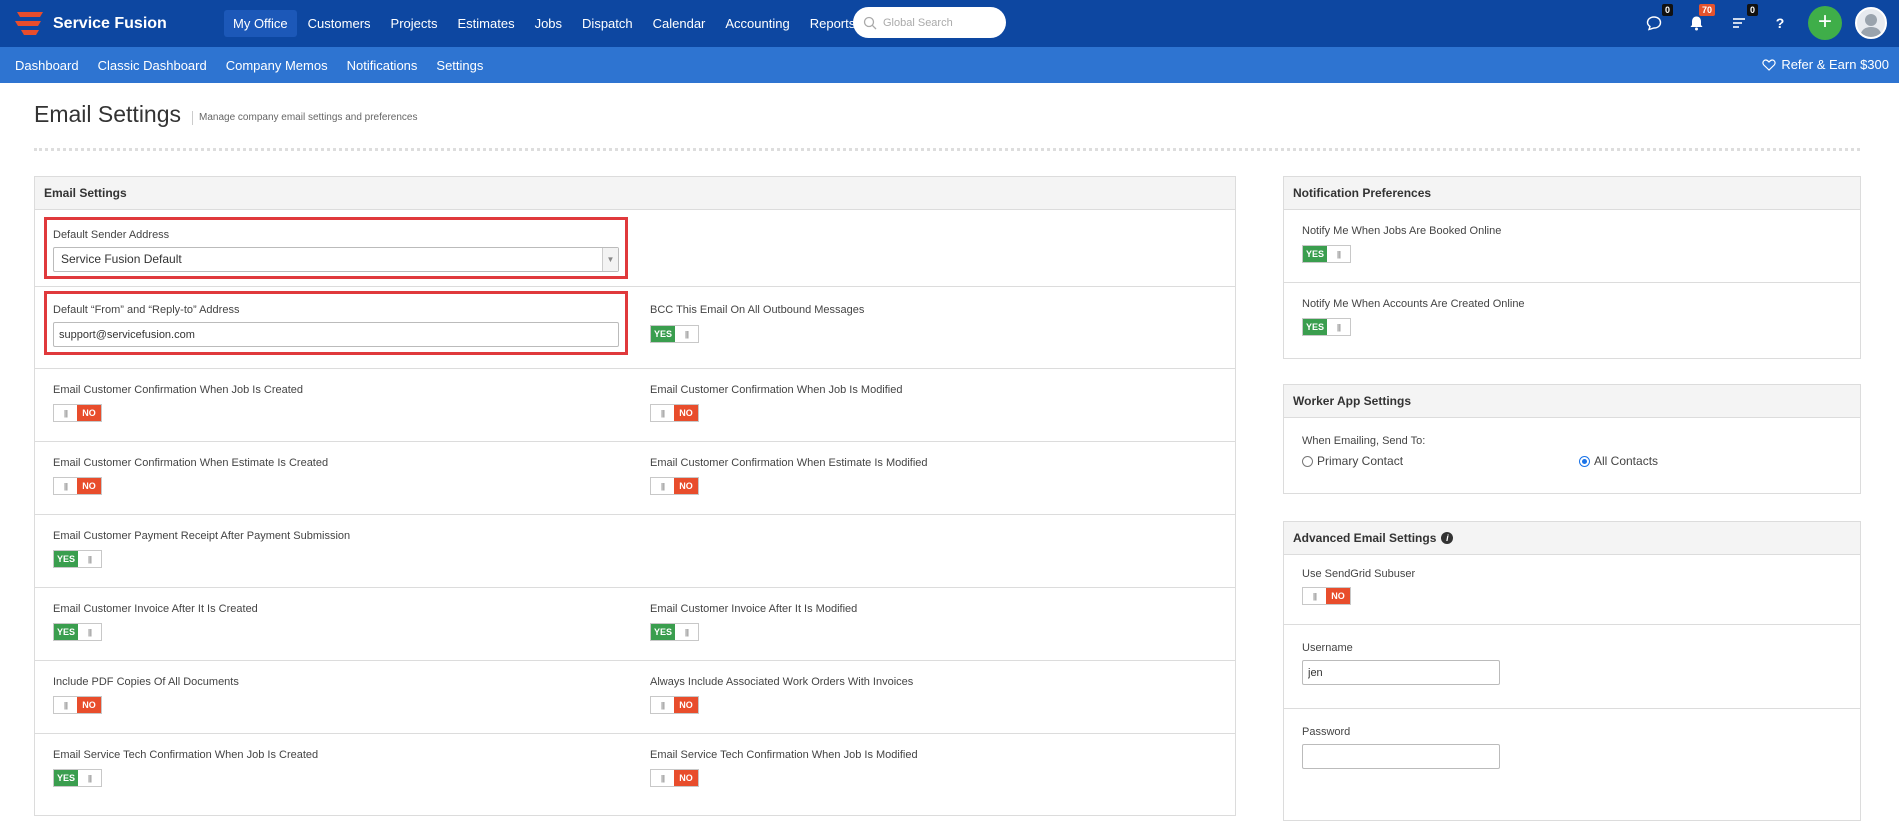 The image size is (1899, 821). I want to click on tech-job-created-toggle: YES |||, so click(77, 778).